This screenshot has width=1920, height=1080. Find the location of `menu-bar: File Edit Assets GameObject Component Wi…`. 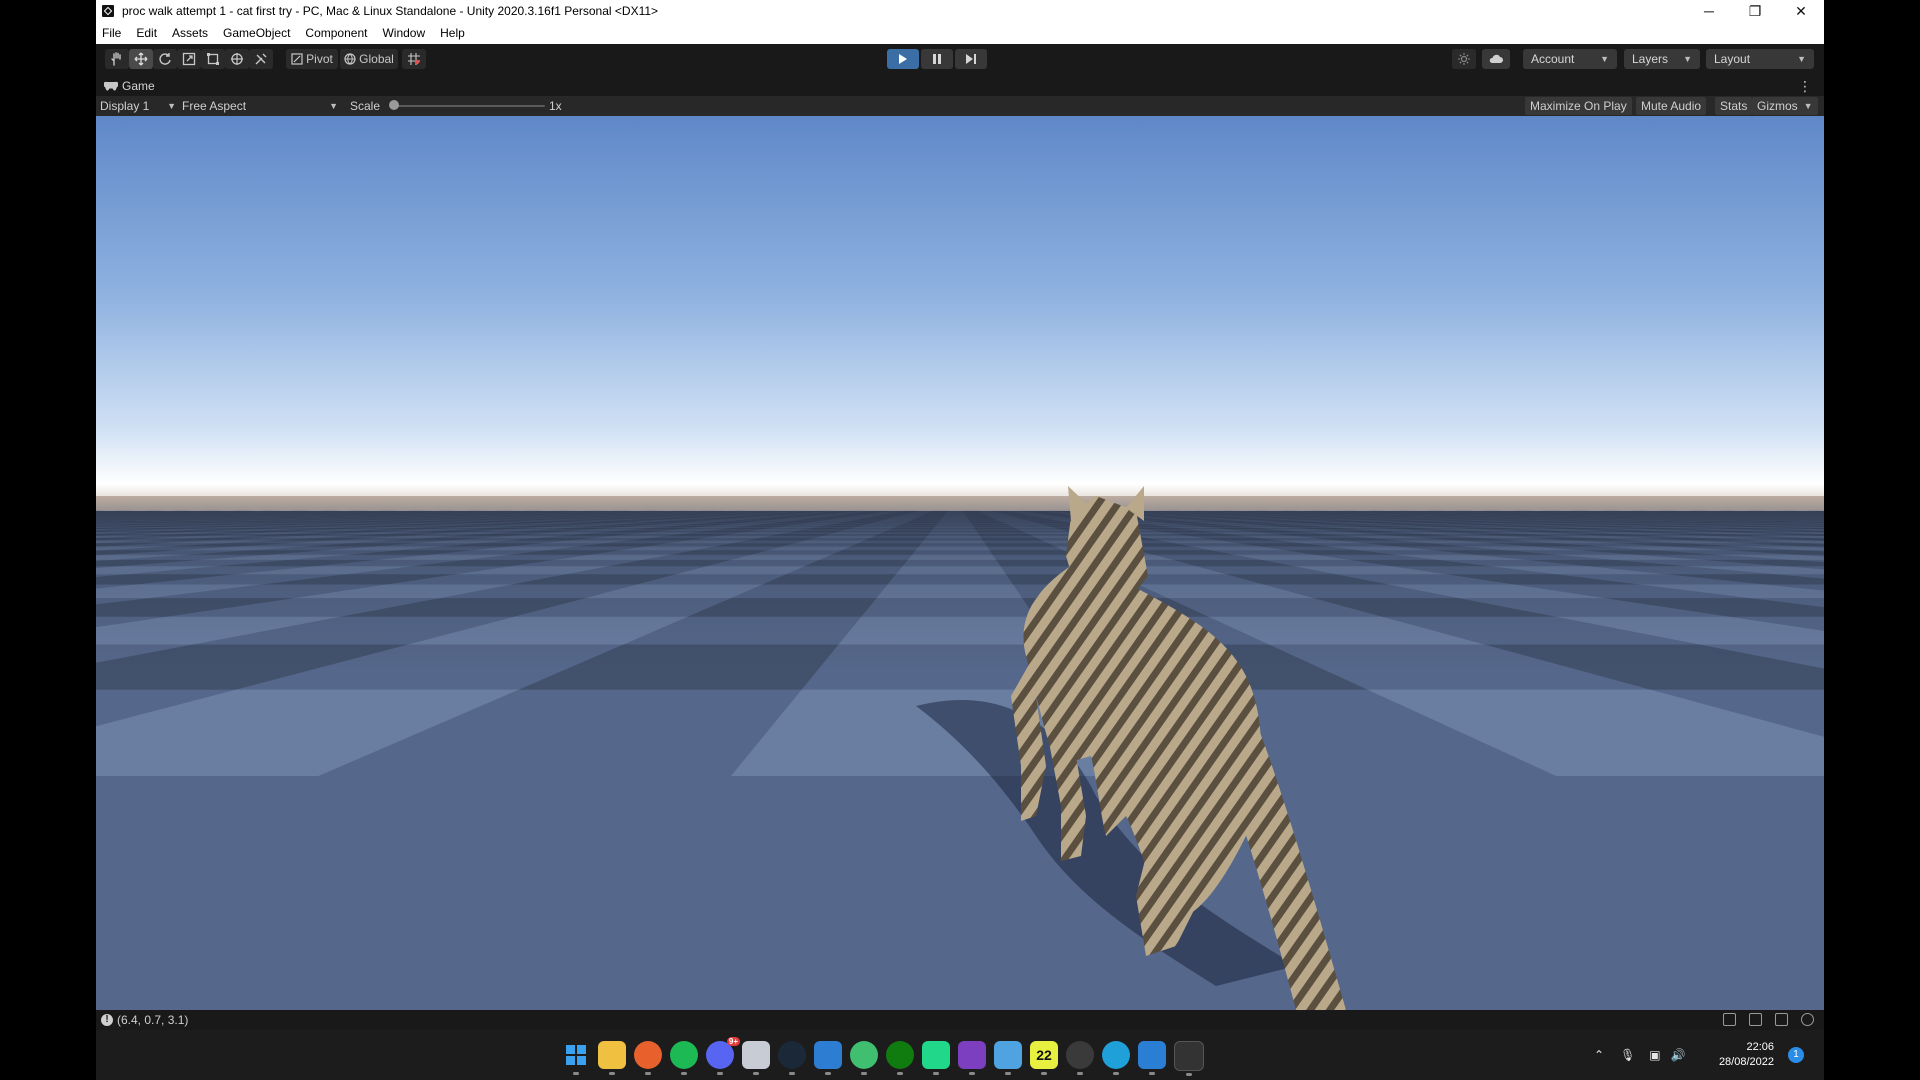

menu-bar: File Edit Assets GameObject Component Wi… is located at coordinates (960, 33).